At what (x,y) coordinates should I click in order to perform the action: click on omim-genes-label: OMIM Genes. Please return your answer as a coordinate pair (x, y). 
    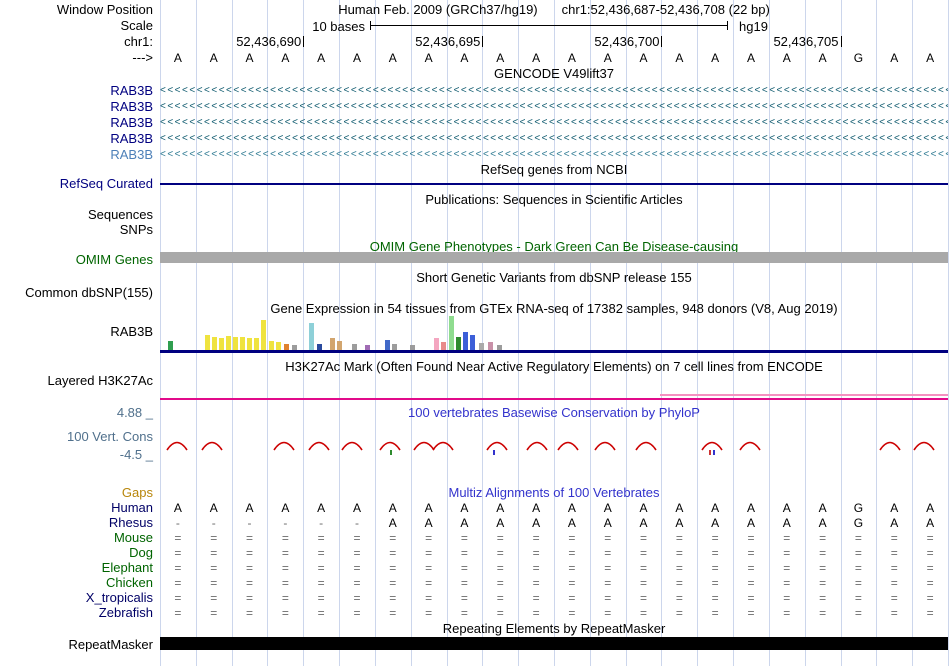
    Looking at the image, I should click on (76, 260).